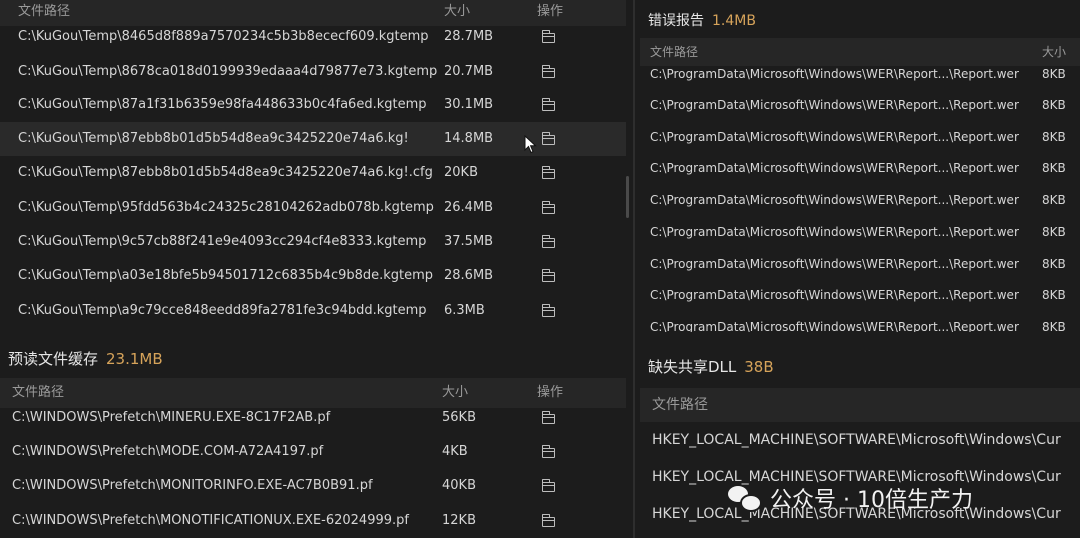 This screenshot has height=538, width=1080. I want to click on table-header: 文件路径 大小, so click(860, 52).